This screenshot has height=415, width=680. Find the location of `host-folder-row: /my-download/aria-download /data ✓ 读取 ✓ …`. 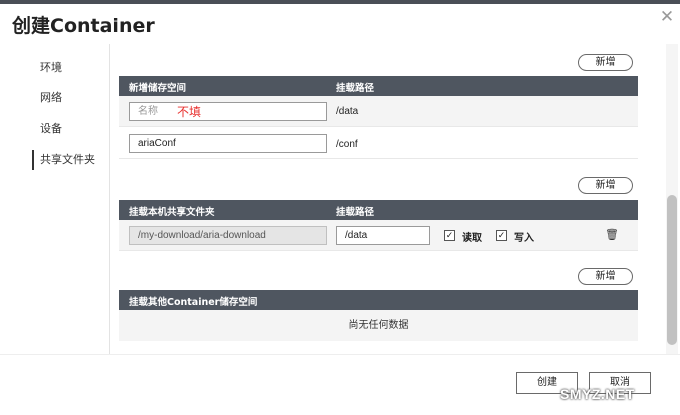

host-folder-row: /my-download/aria-download /data ✓ 读取 ✓ … is located at coordinates (378, 235).